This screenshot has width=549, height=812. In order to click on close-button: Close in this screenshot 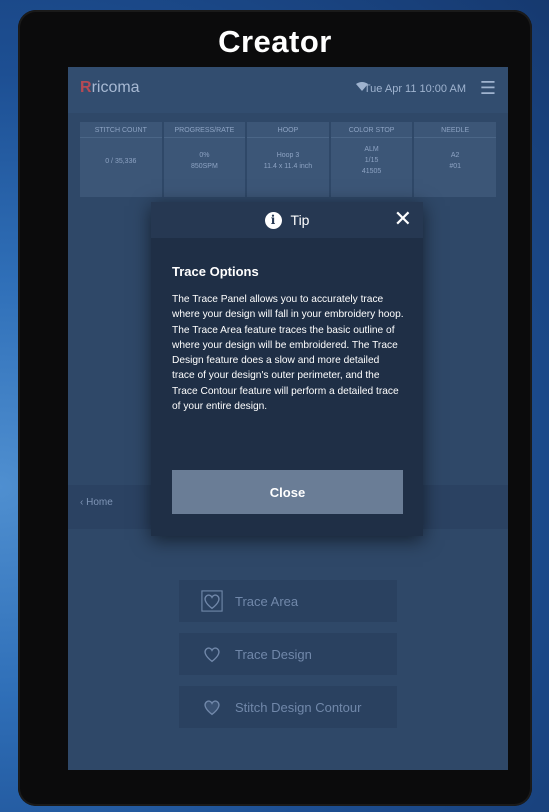, I will do `click(287, 492)`.